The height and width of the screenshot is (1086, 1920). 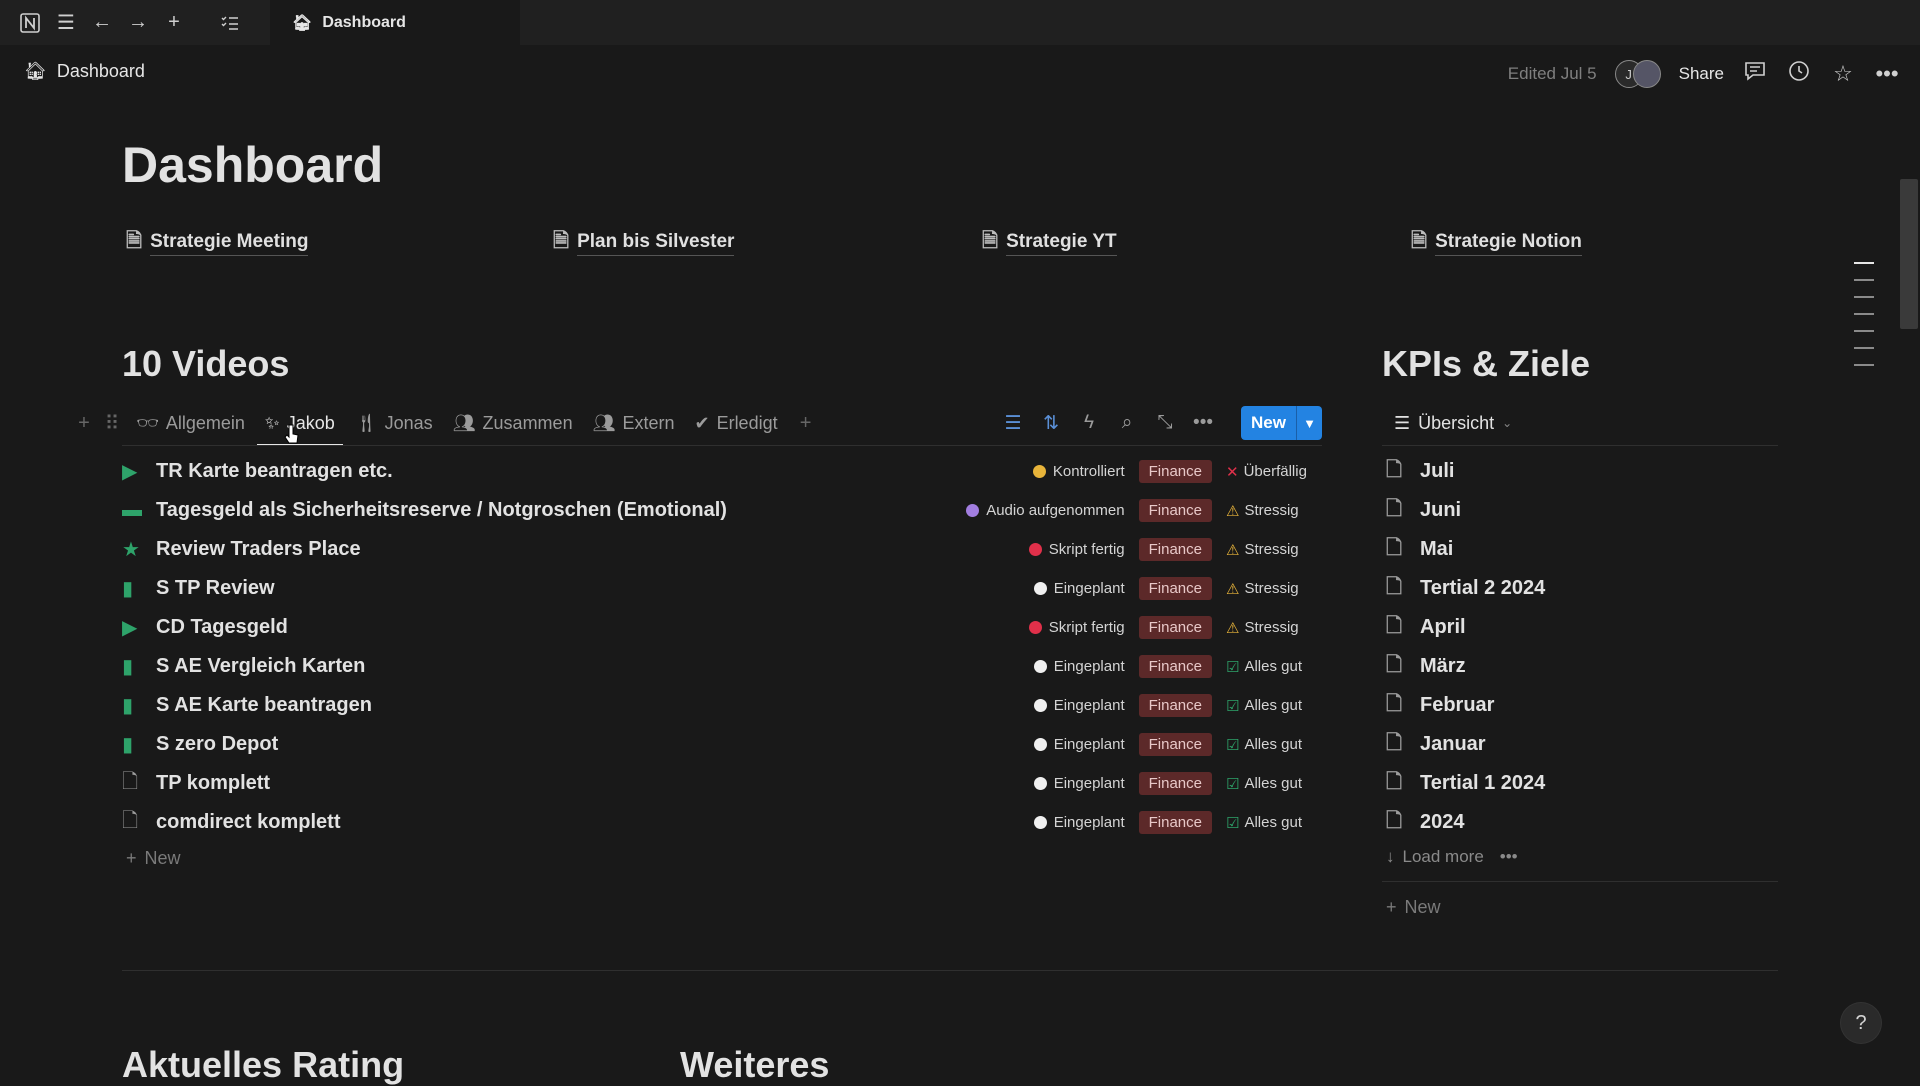 I want to click on tab-erledigt: ✔︎ Erledigt, so click(x=735, y=423).